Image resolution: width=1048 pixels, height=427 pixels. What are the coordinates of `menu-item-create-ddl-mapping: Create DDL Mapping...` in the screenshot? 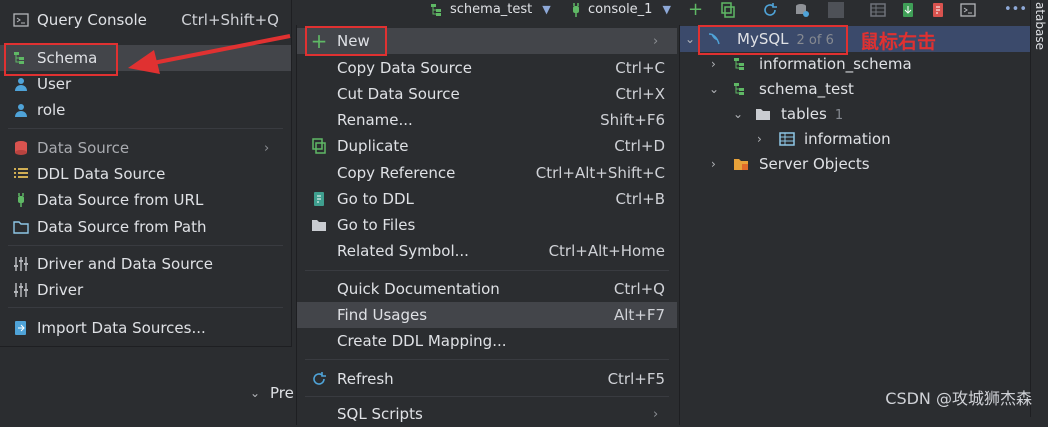 It's located at (487, 341).